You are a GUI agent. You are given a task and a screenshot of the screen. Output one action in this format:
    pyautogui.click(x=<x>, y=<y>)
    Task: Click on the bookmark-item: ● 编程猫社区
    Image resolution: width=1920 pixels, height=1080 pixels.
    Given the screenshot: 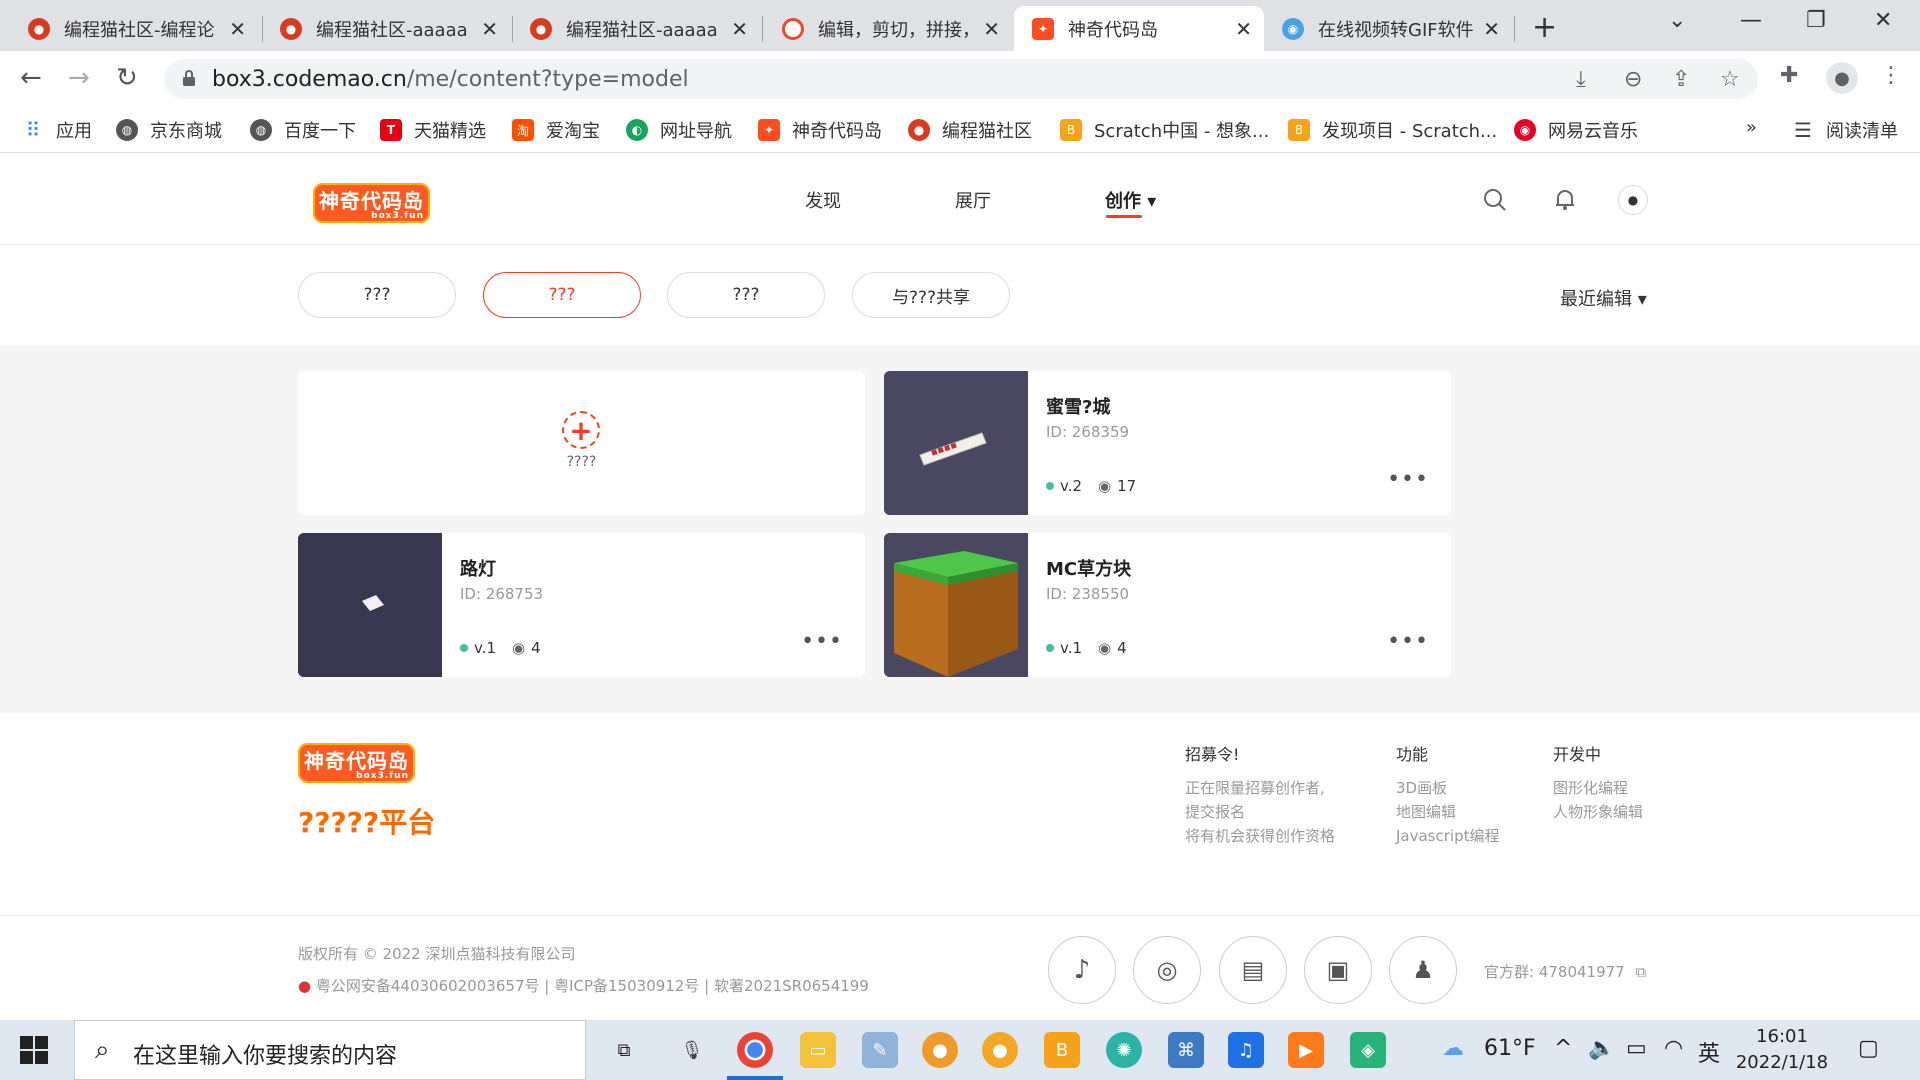 What is the action you would take?
    pyautogui.click(x=970, y=130)
    